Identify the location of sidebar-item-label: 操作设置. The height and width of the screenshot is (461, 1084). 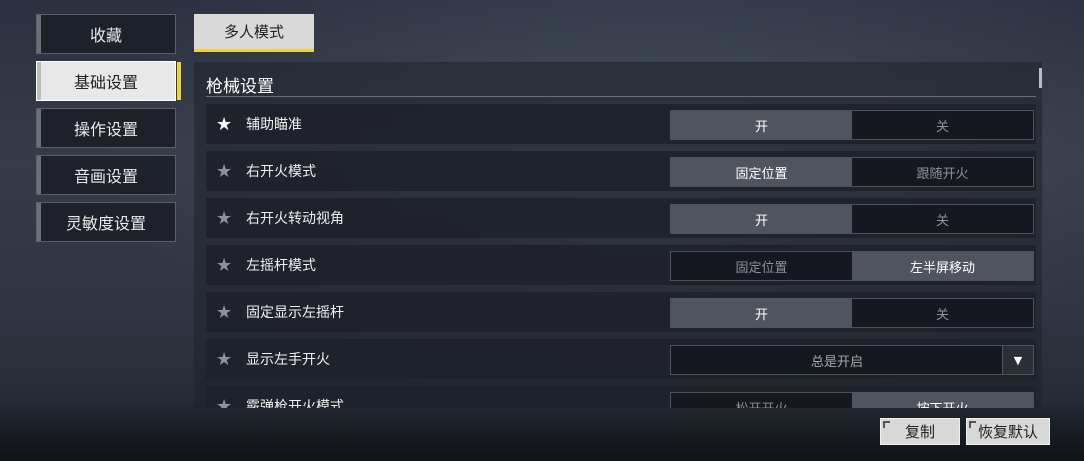
(105, 129).